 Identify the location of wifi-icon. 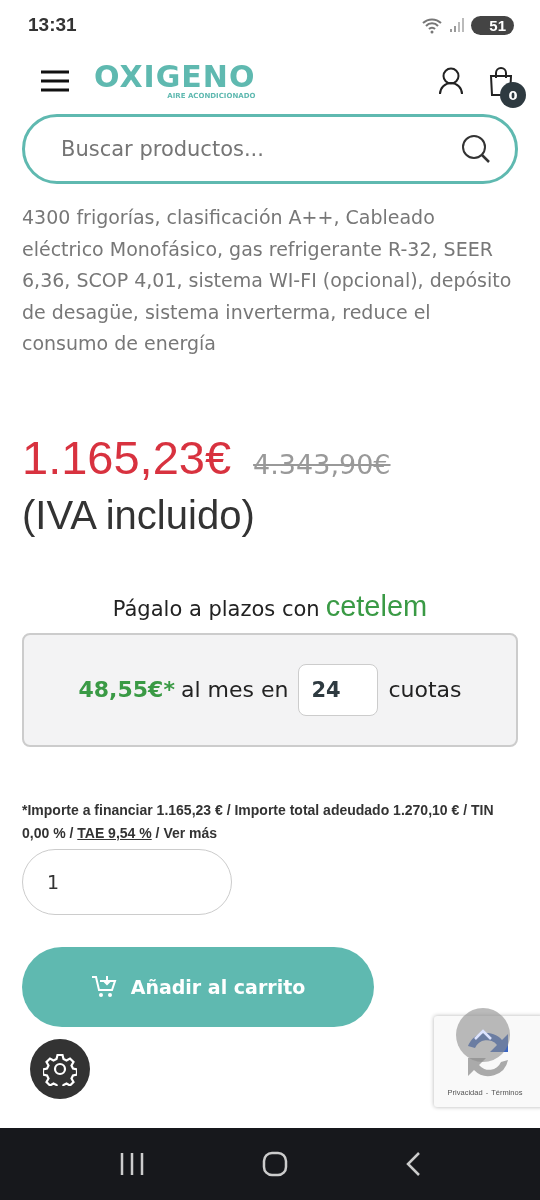
(432, 25).